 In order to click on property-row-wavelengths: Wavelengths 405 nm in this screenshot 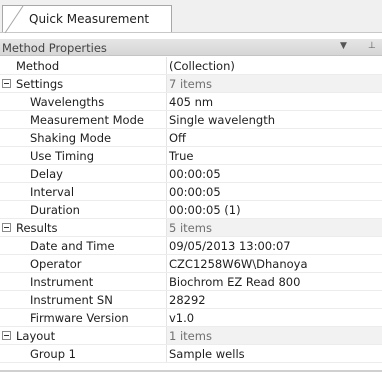, I will do `click(191, 102)`.